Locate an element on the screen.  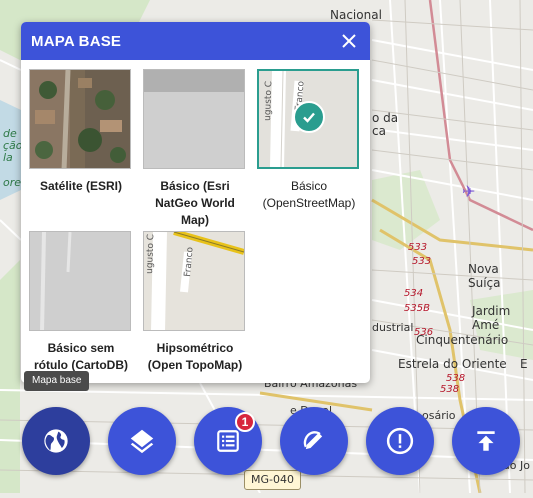
map-label-oda: o da is located at coordinates (385, 118).